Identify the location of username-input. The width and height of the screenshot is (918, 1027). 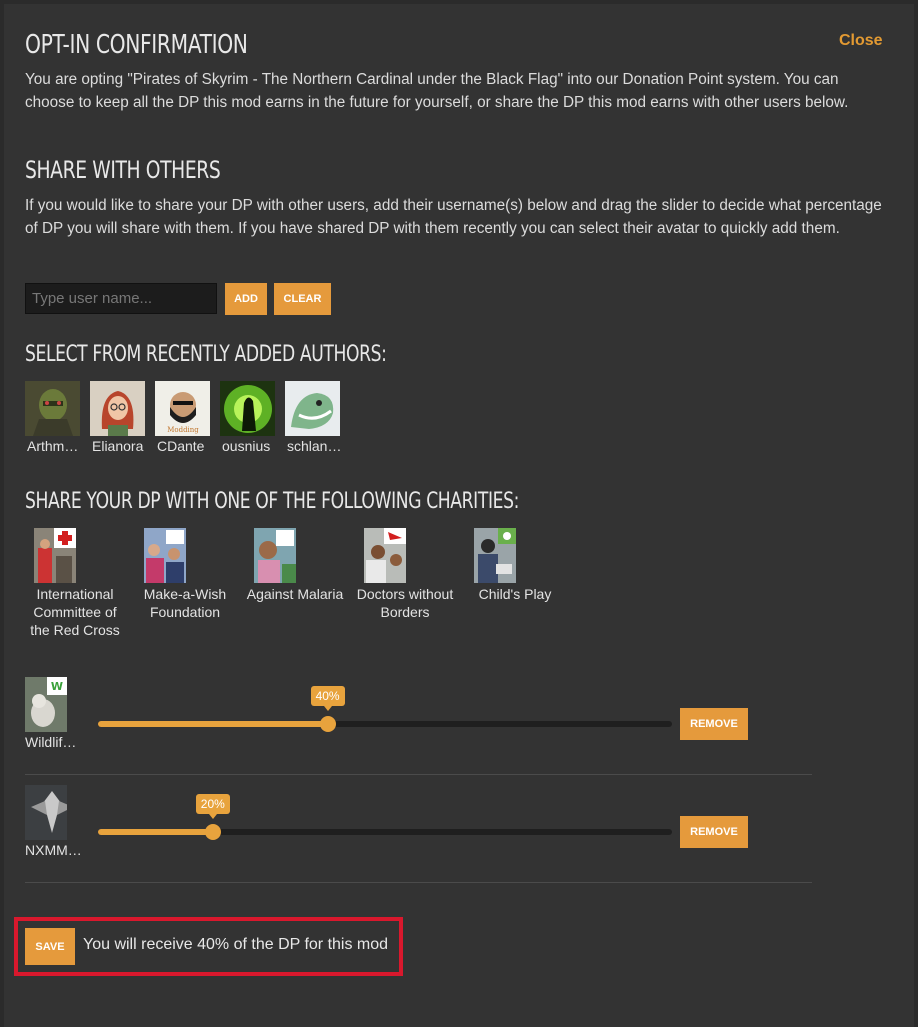
(121, 298).